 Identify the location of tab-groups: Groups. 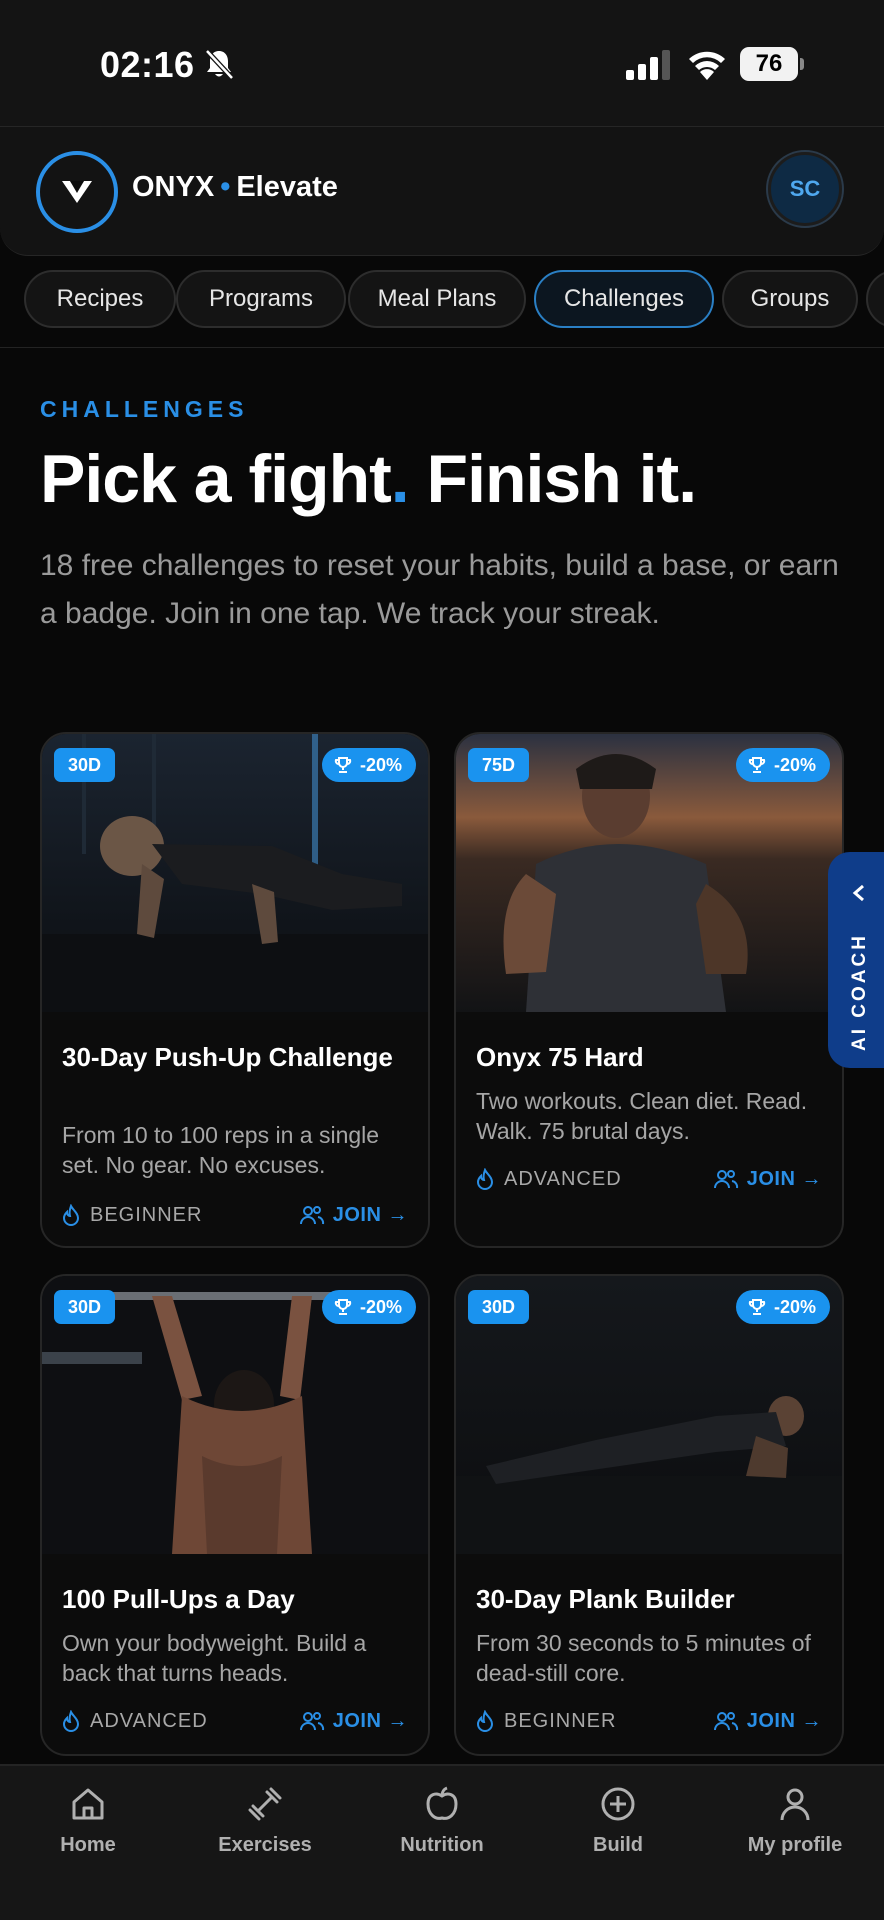
(790, 299).